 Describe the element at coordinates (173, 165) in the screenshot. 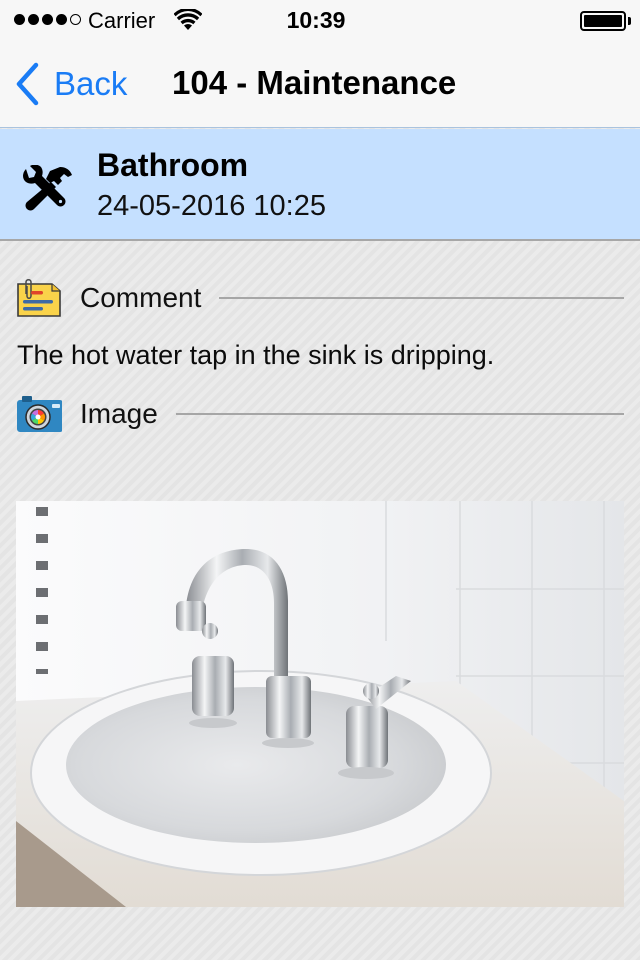

I see `category-title: Bathroom` at that location.